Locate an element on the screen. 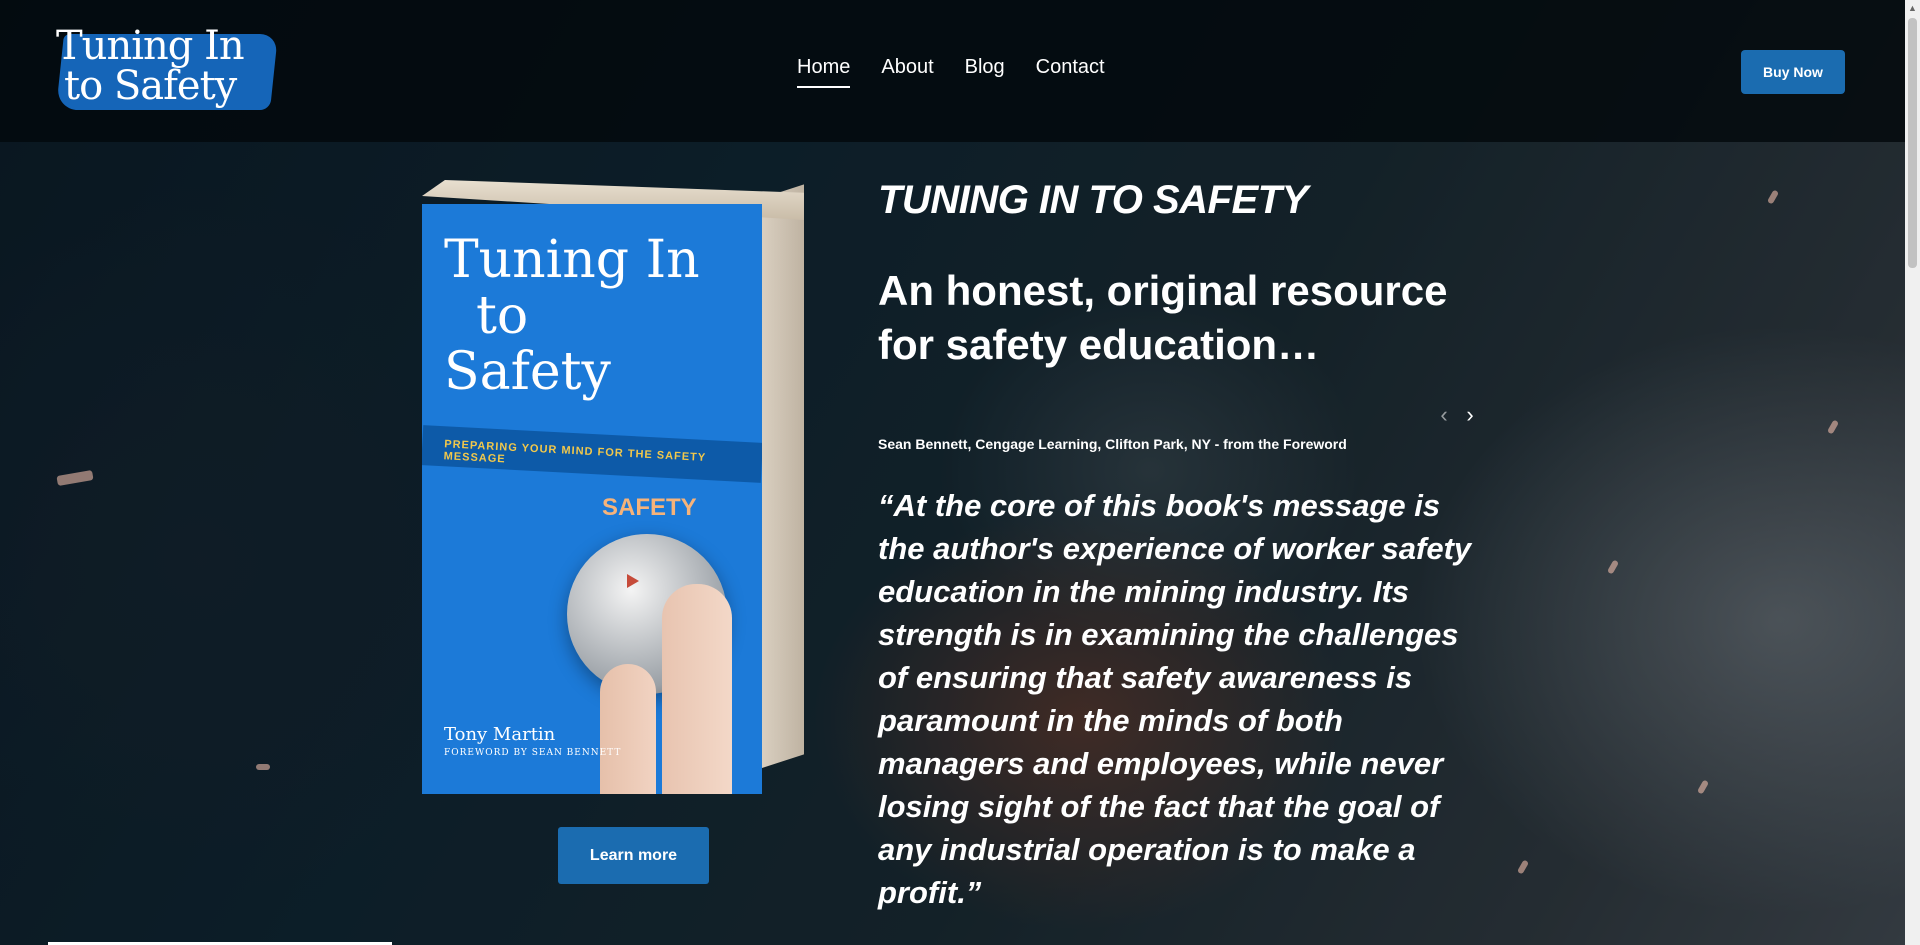  chevron-left-icon: ‹ is located at coordinates (1444, 415).